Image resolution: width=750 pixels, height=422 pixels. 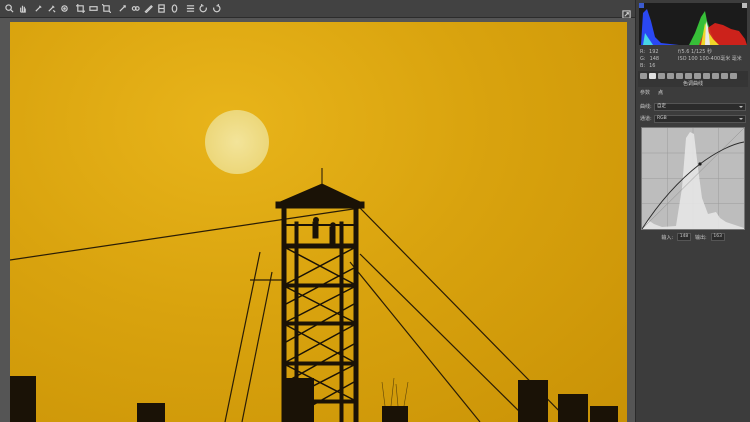 I want to click on toolbar, so click(x=317, y=9).